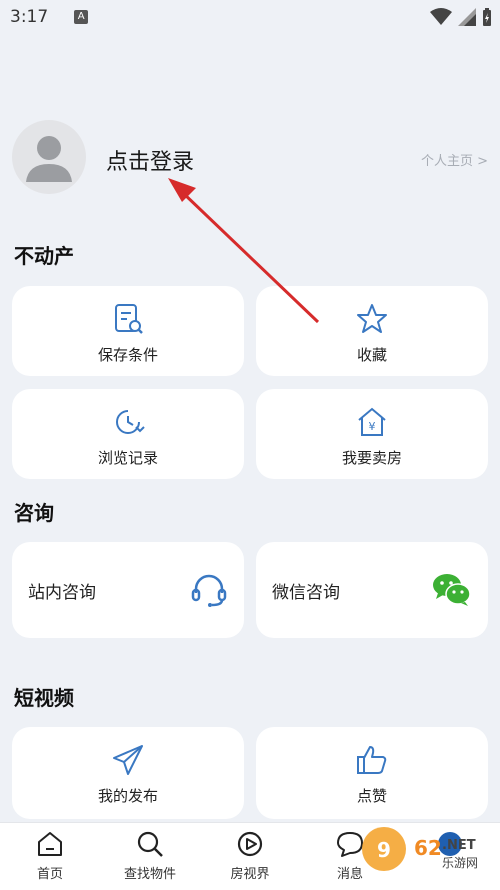  What do you see at coordinates (441, 16) in the screenshot?
I see `wifi-icon` at bounding box center [441, 16].